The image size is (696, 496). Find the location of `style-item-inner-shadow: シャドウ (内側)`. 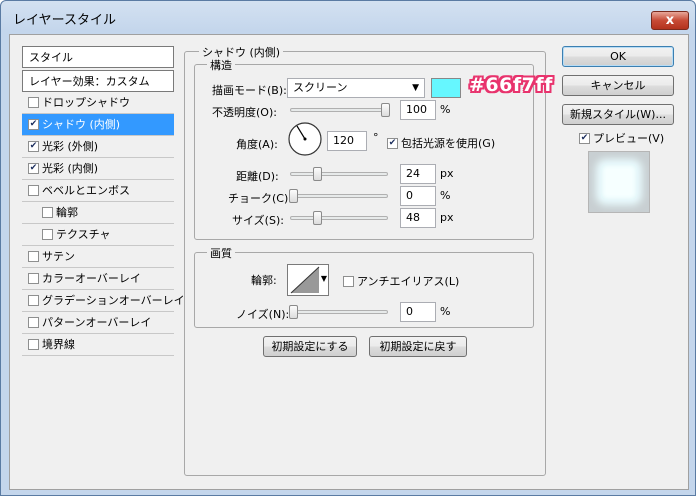

style-item-inner-shadow: シャドウ (内側) is located at coordinates (98, 125).